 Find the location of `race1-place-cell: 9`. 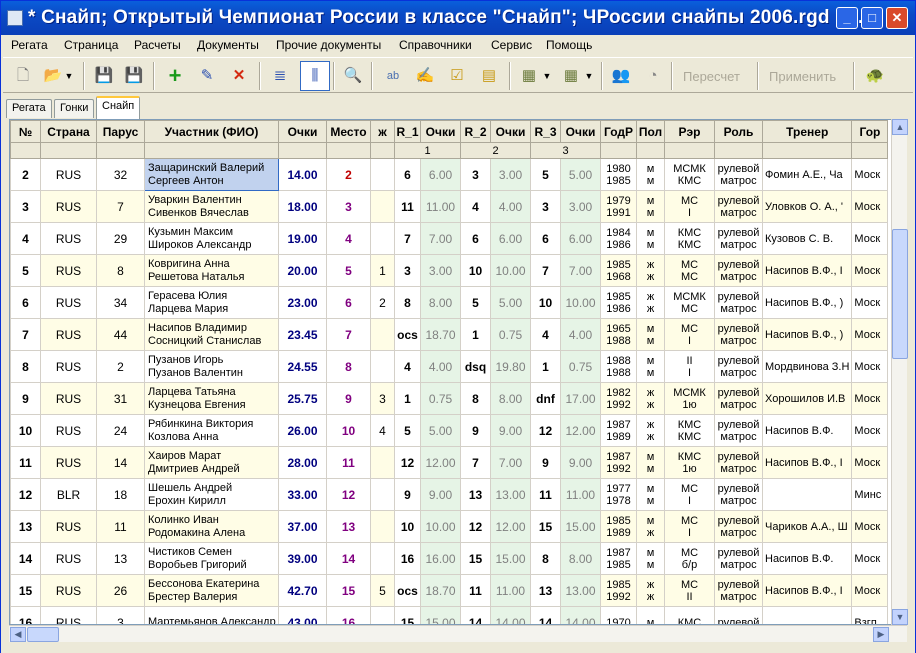

race1-place-cell: 9 is located at coordinates (407, 494).